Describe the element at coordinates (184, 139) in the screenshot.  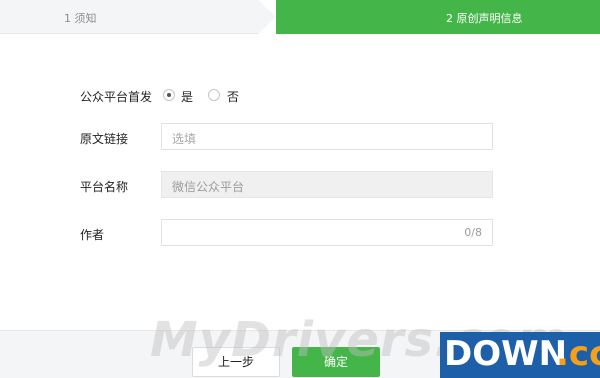
I see `source-link-placeholder: 选填` at that location.